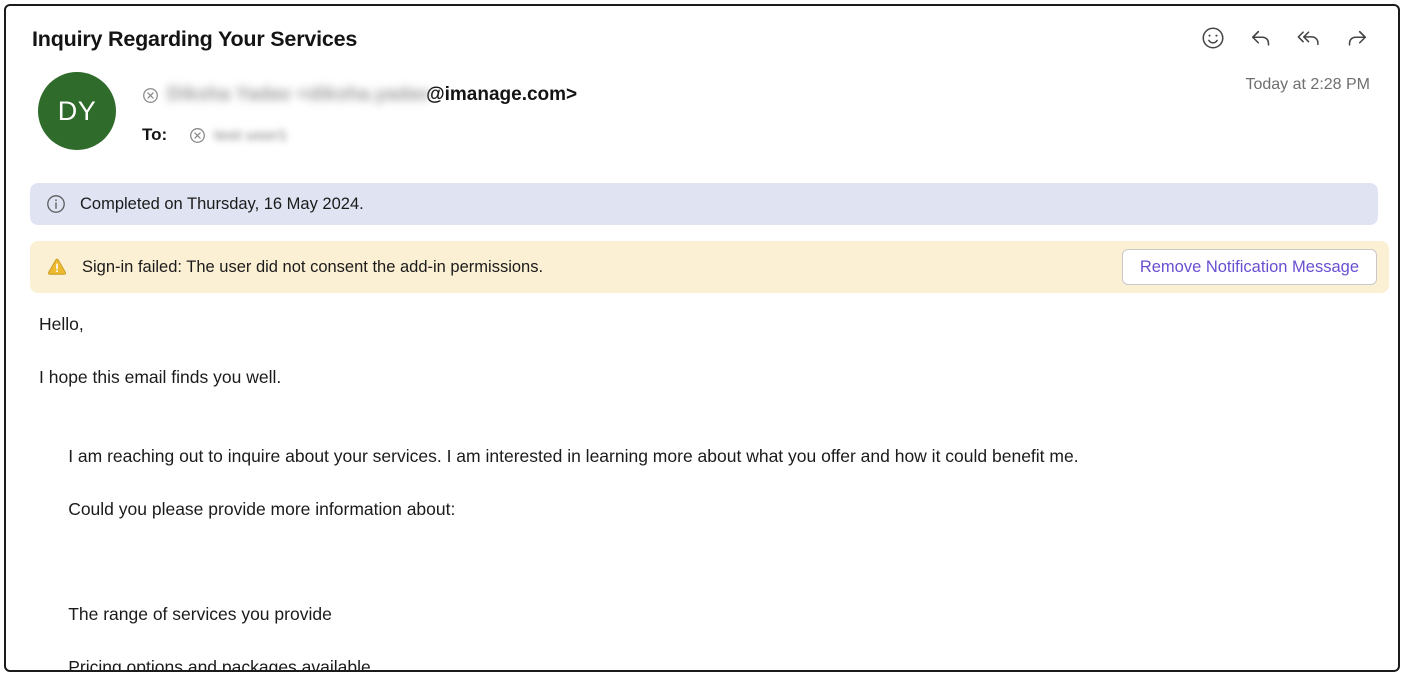  What do you see at coordinates (222, 203) in the screenshot?
I see `info-banner-text: Completed on Thursday, 16 May 2024.` at bounding box center [222, 203].